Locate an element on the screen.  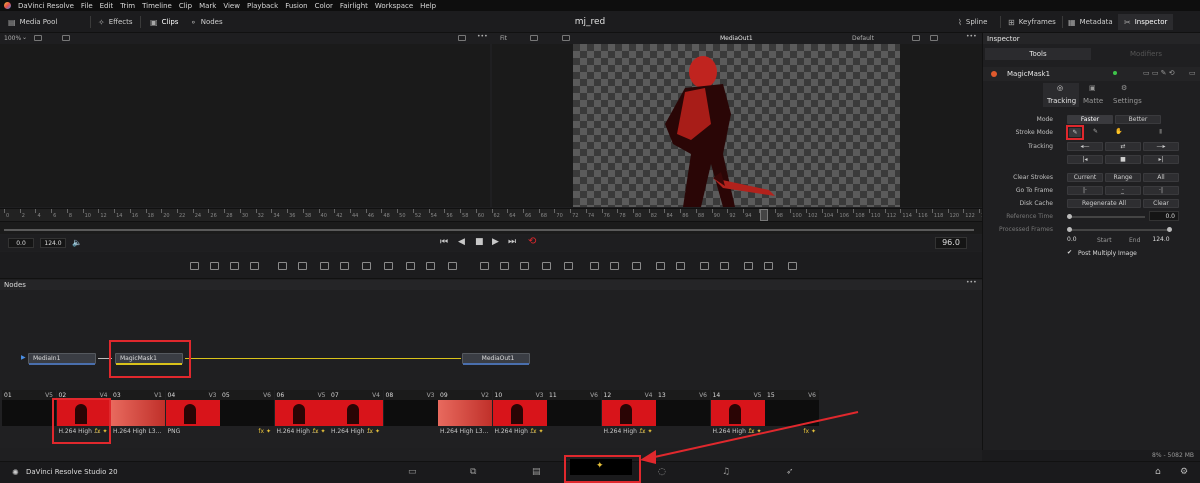
track-backward-button: ◂— is located at coordinates (1085, 146).